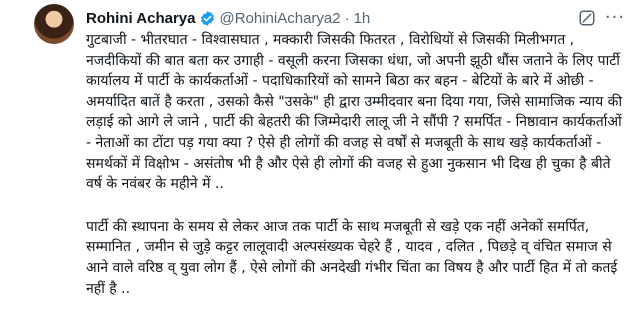  I want to click on author-name: Rohini Acharya, so click(140, 18).